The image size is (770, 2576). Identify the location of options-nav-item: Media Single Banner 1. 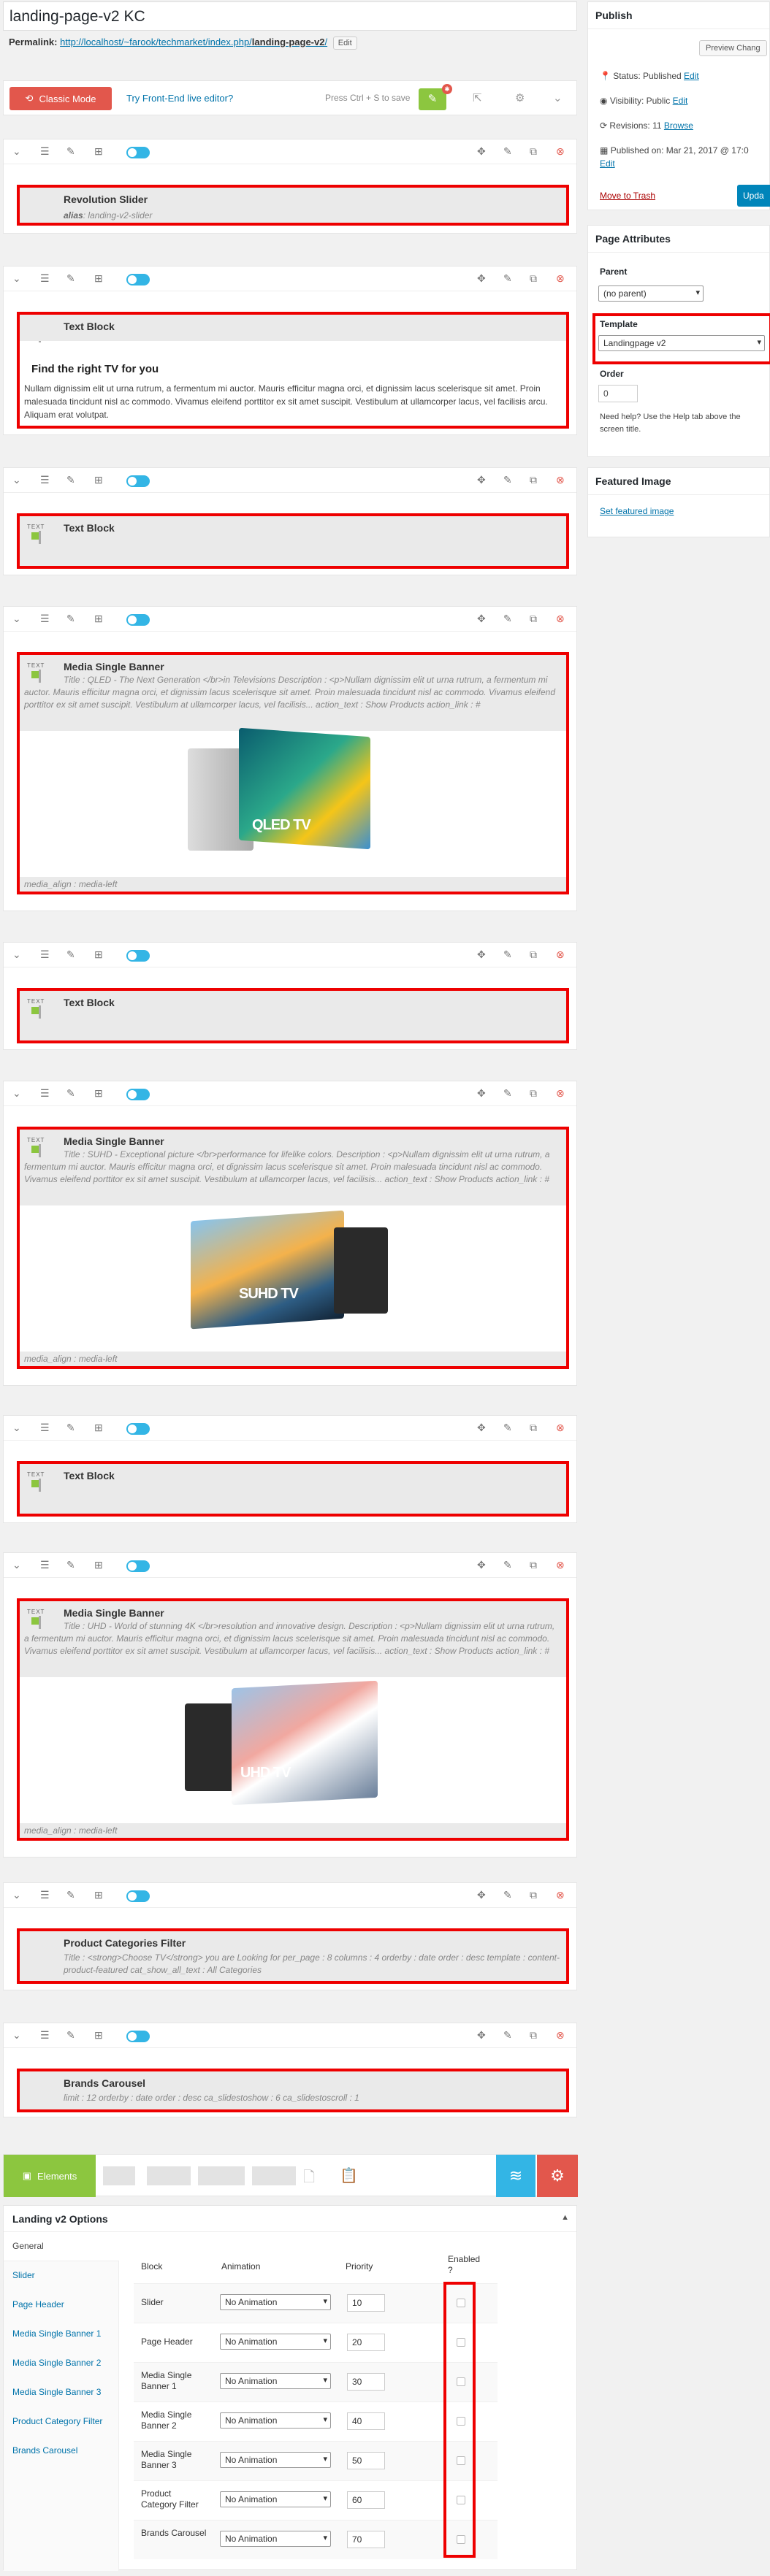
(61, 2334).